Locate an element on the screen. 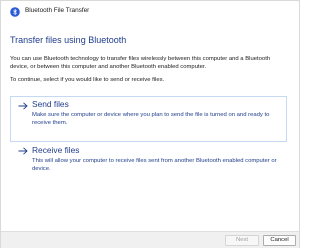 This screenshot has width=320, height=248. dialog-footer: Next Cancel is located at coordinates (150, 239).